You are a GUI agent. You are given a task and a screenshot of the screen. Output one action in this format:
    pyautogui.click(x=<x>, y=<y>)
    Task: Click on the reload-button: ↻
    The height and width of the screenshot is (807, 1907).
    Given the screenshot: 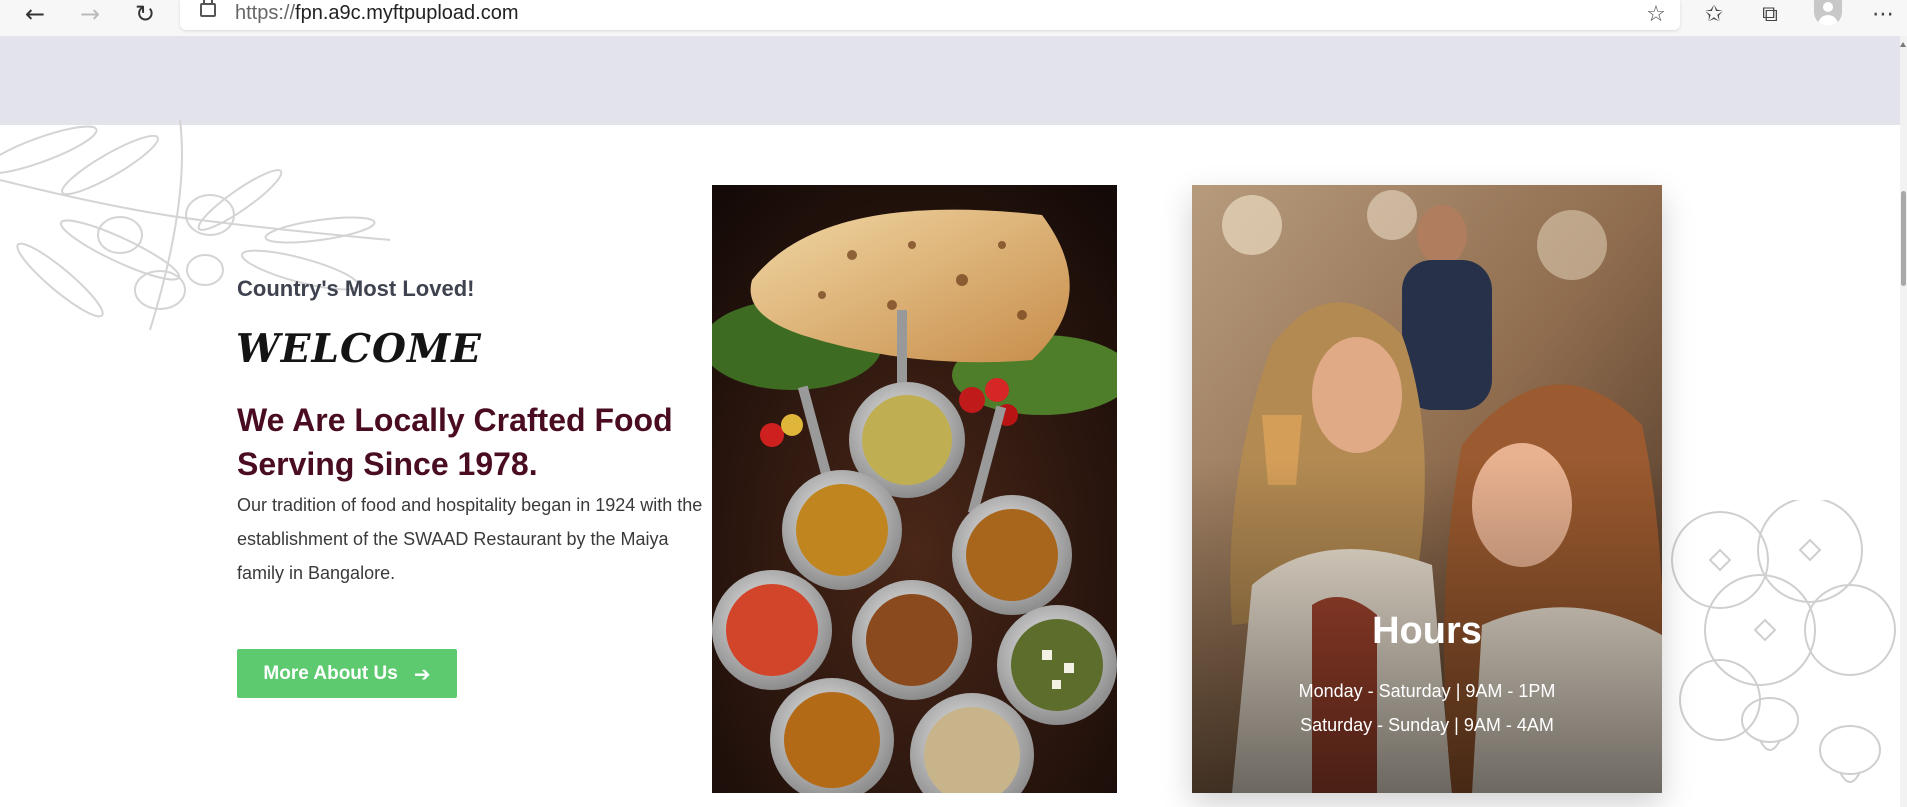 What is the action you would take?
    pyautogui.click(x=145, y=14)
    